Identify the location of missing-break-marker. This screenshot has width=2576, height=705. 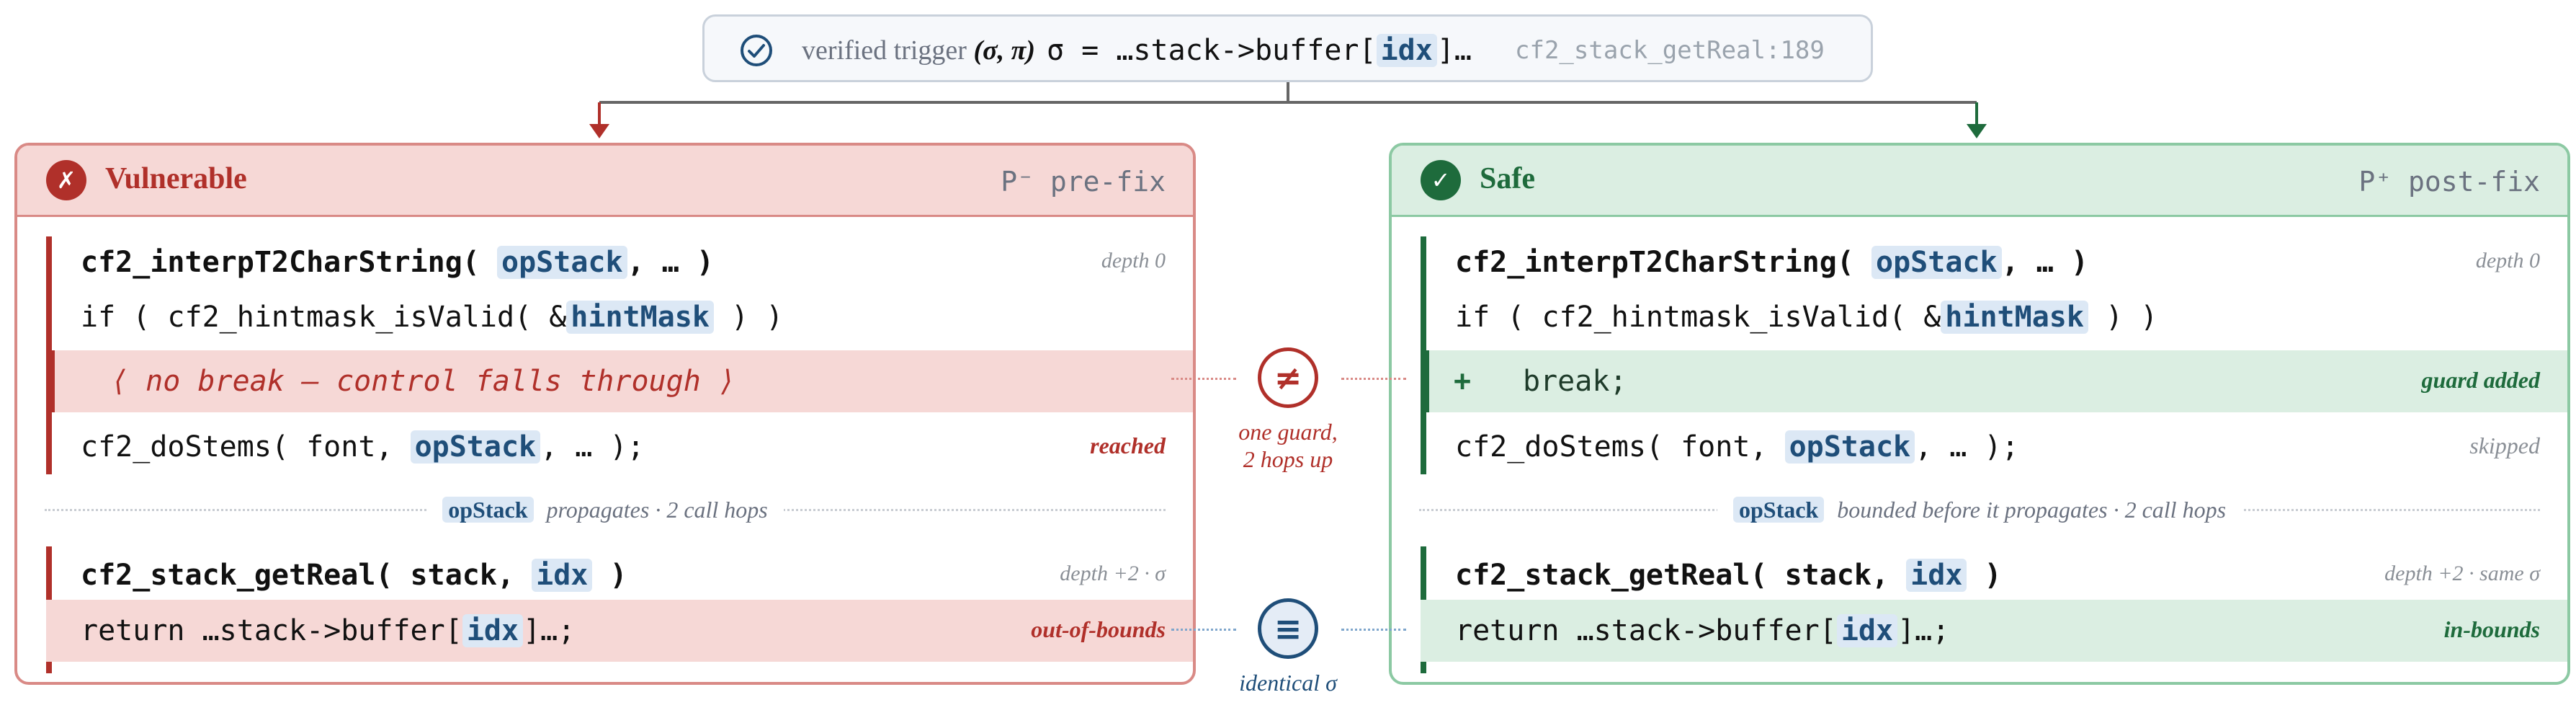
(50, 381).